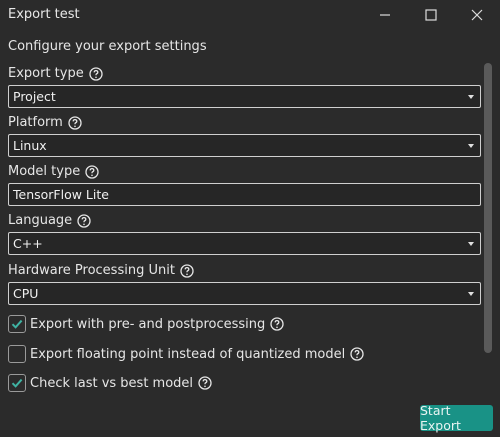  What do you see at coordinates (35, 122) in the screenshot?
I see `platform-label-text: Platform` at bounding box center [35, 122].